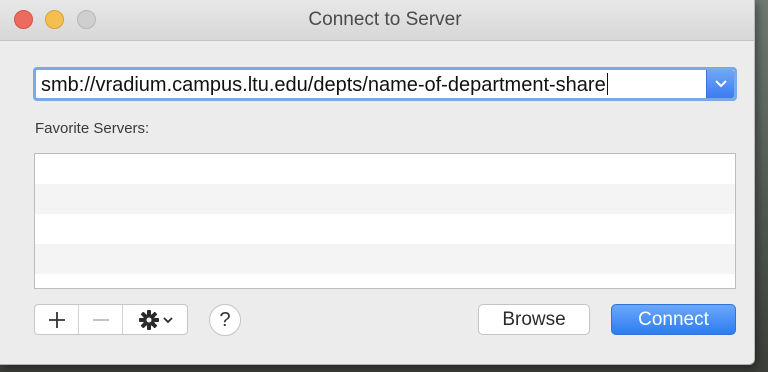 The width and height of the screenshot is (768, 372). What do you see at coordinates (534, 319) in the screenshot?
I see `browse-button: Browse` at bounding box center [534, 319].